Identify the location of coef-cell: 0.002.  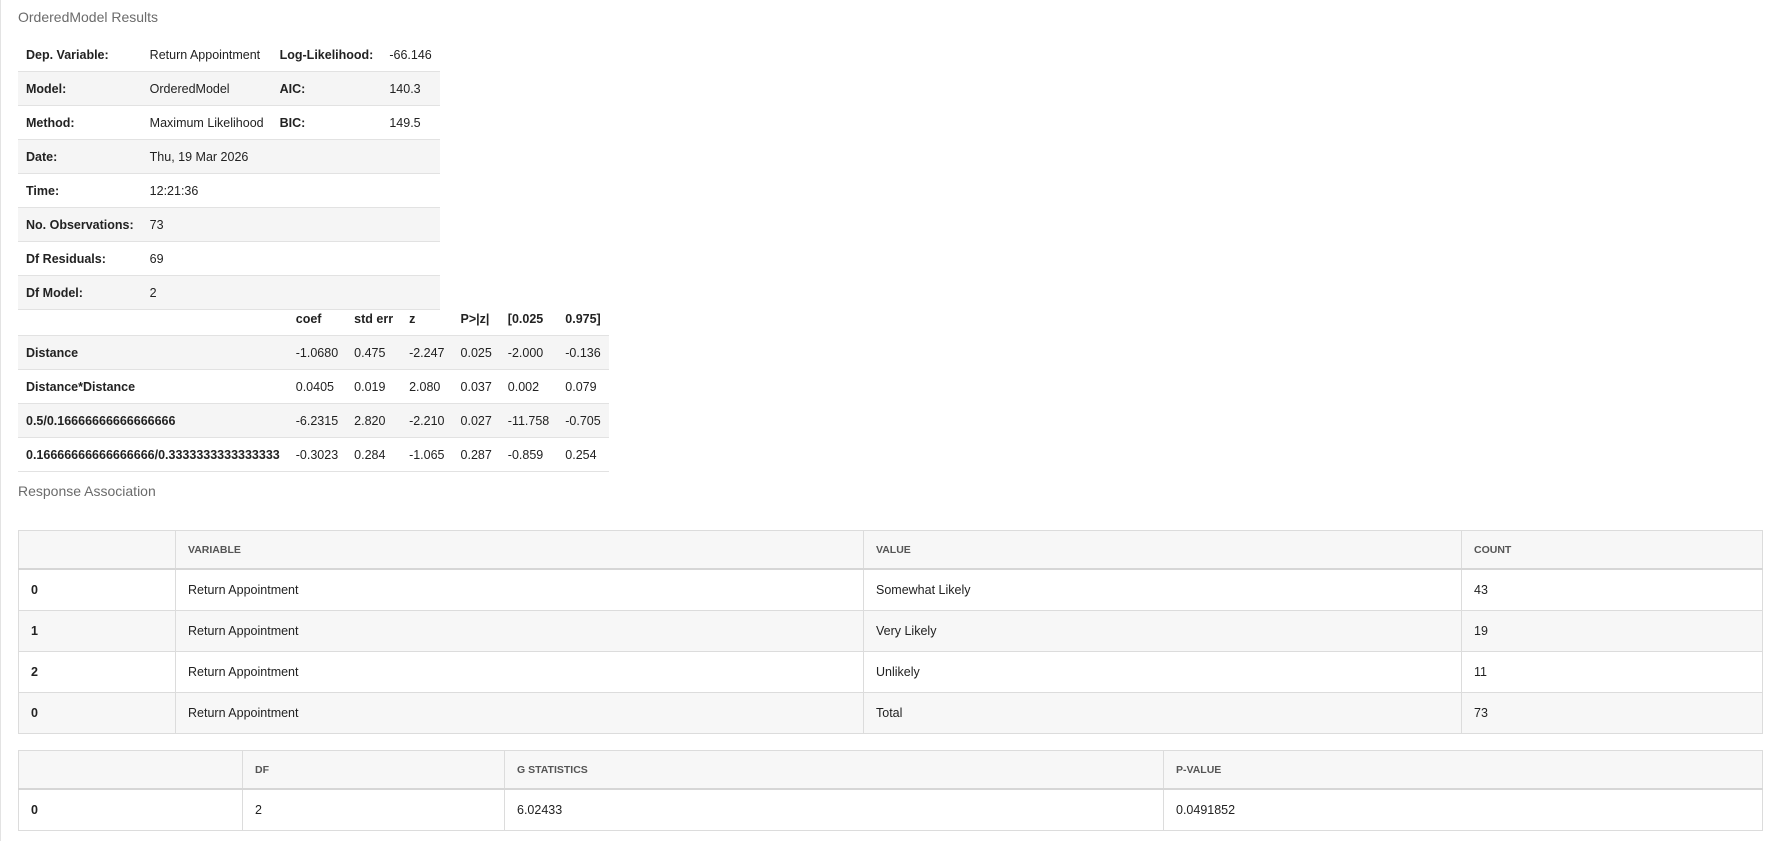
(528, 386).